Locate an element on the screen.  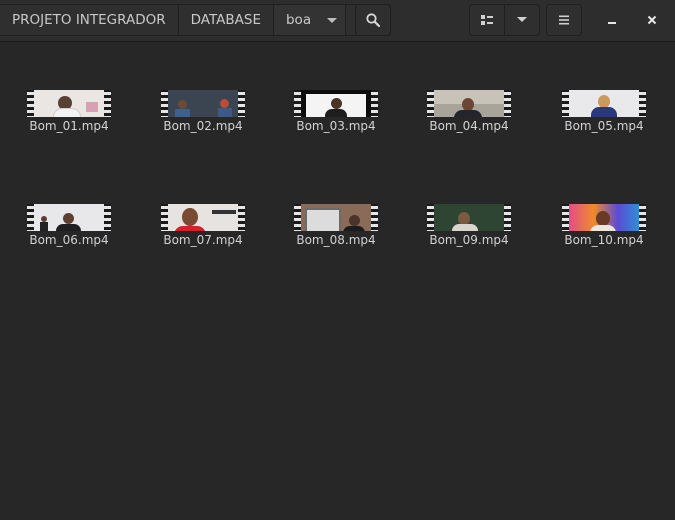
file-item: Bom_02.mp4 is located at coordinates (203, 88).